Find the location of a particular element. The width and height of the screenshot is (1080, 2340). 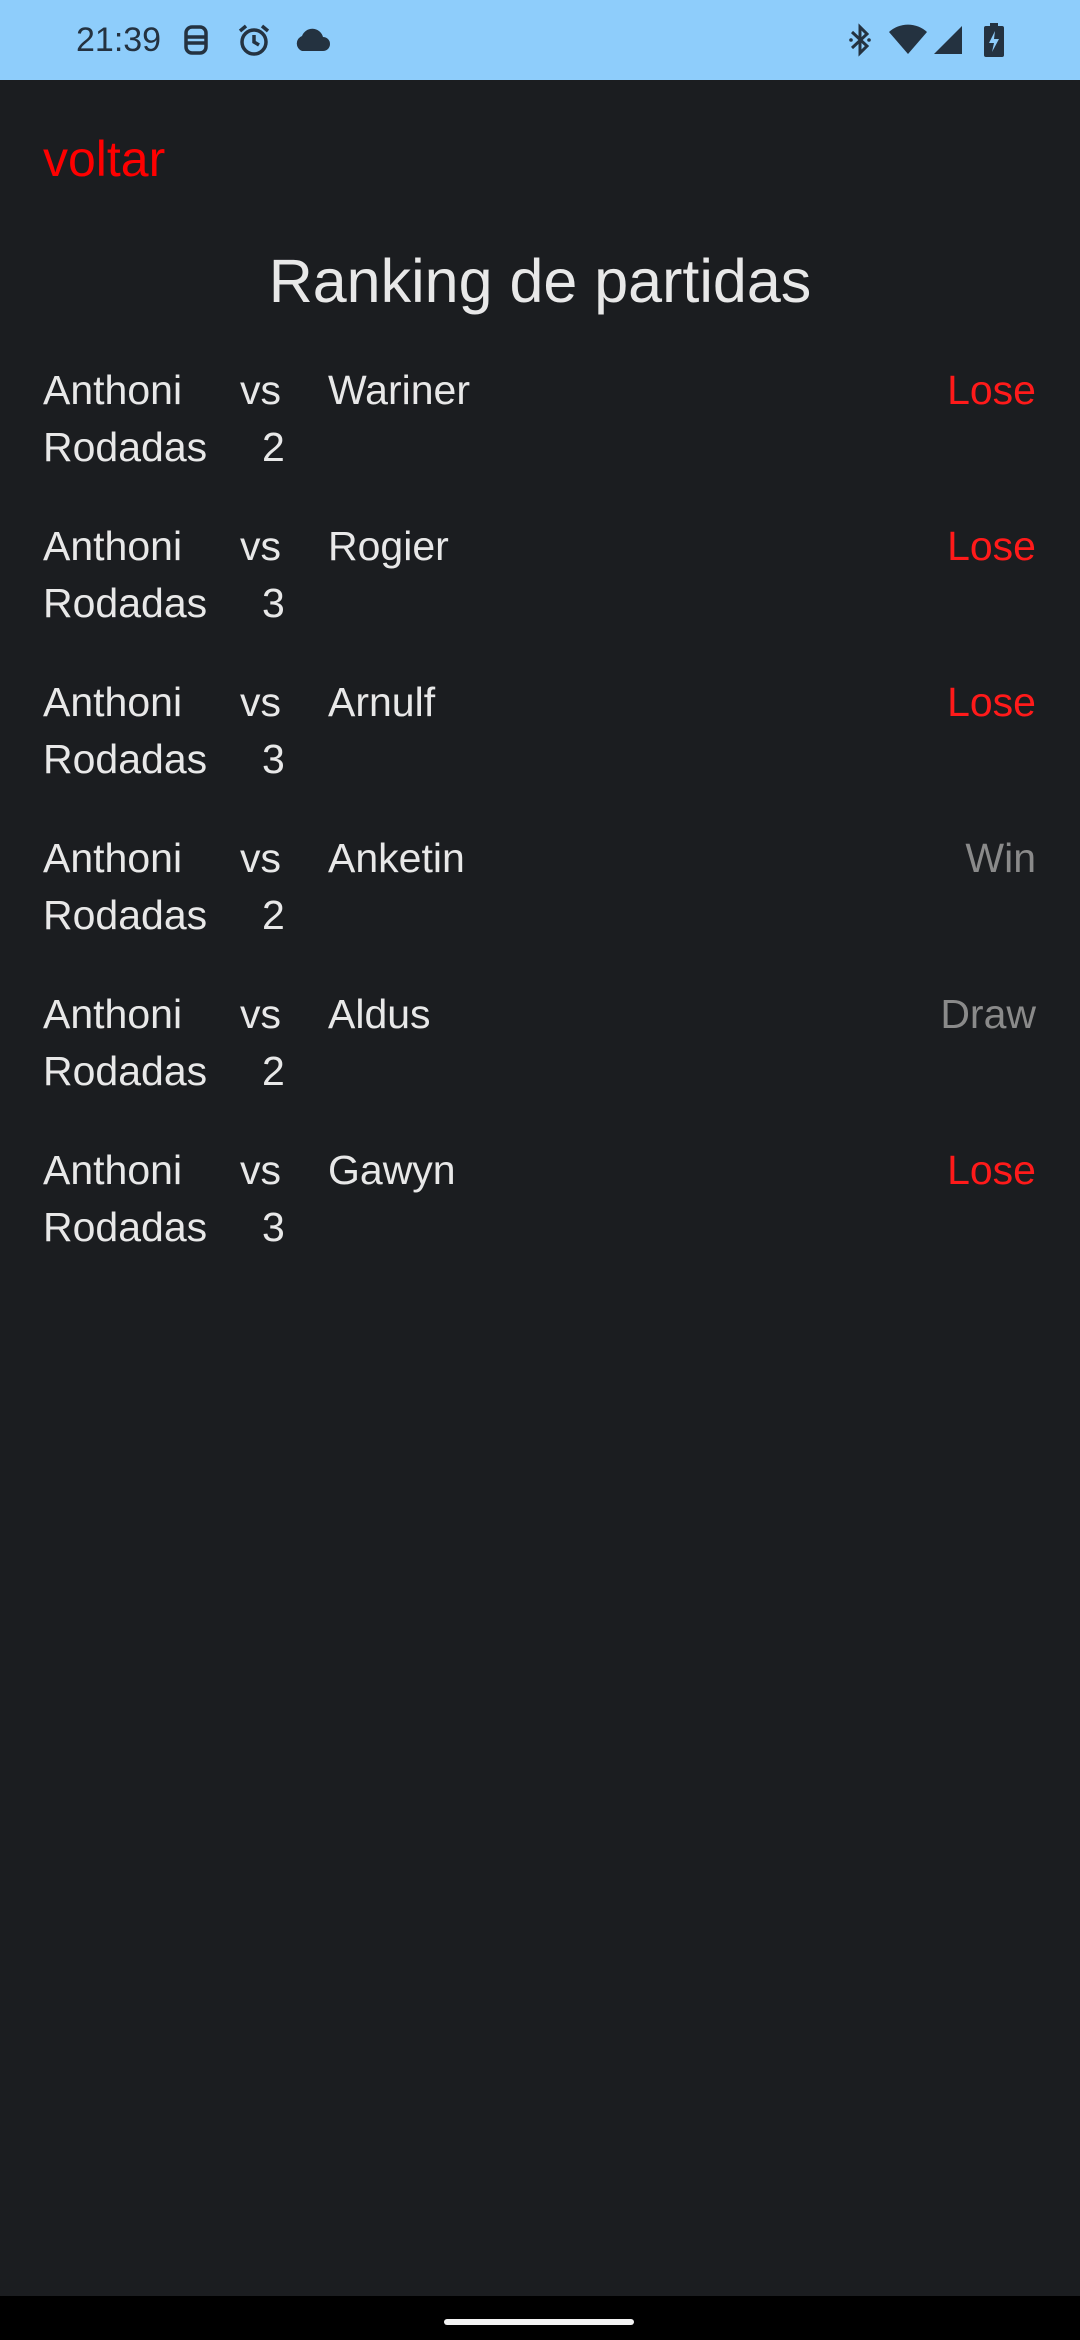

home-gesture-handle is located at coordinates (539, 2322).